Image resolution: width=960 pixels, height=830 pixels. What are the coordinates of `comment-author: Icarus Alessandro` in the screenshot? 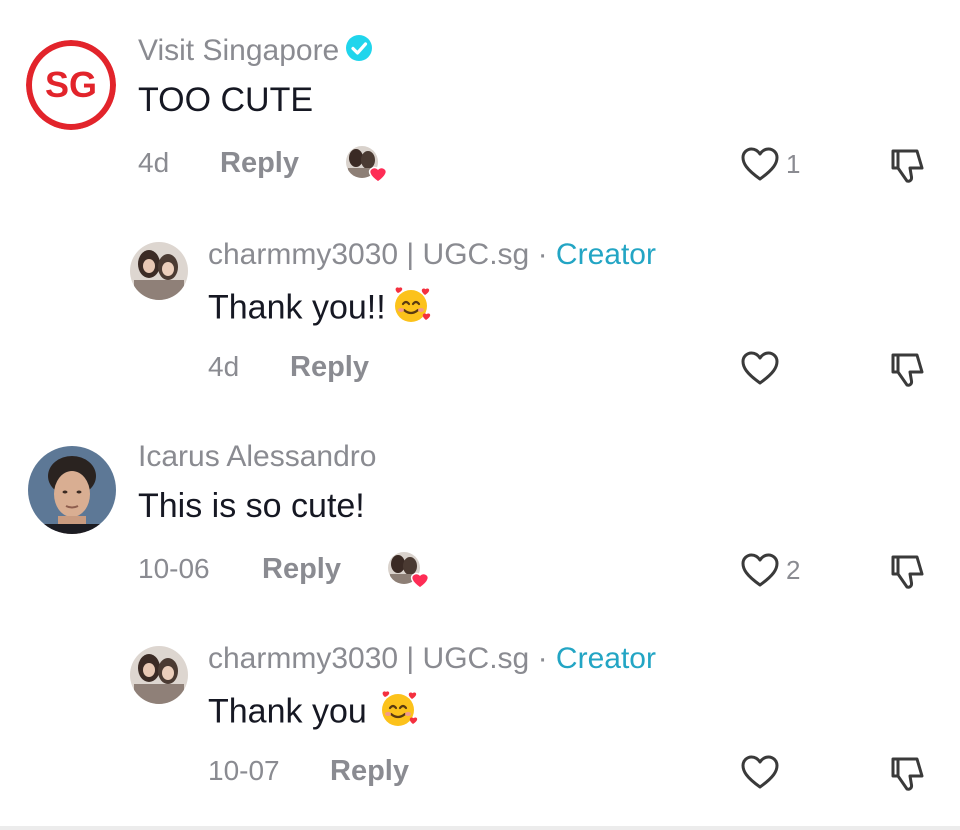 It's located at (257, 457).